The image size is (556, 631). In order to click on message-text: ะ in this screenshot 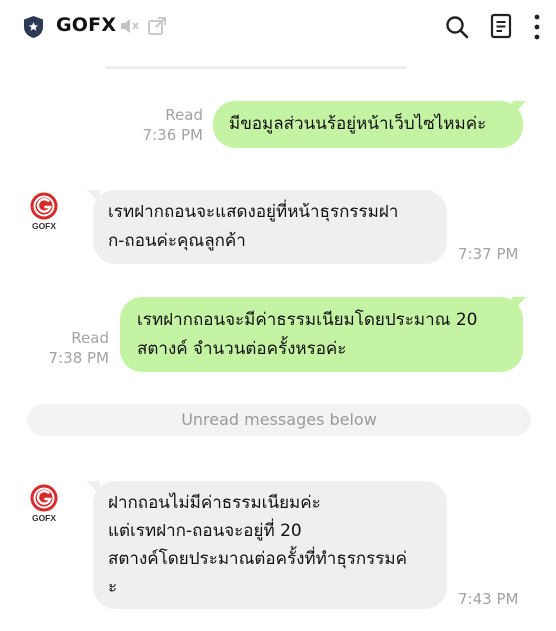, I will do `click(113, 587)`.